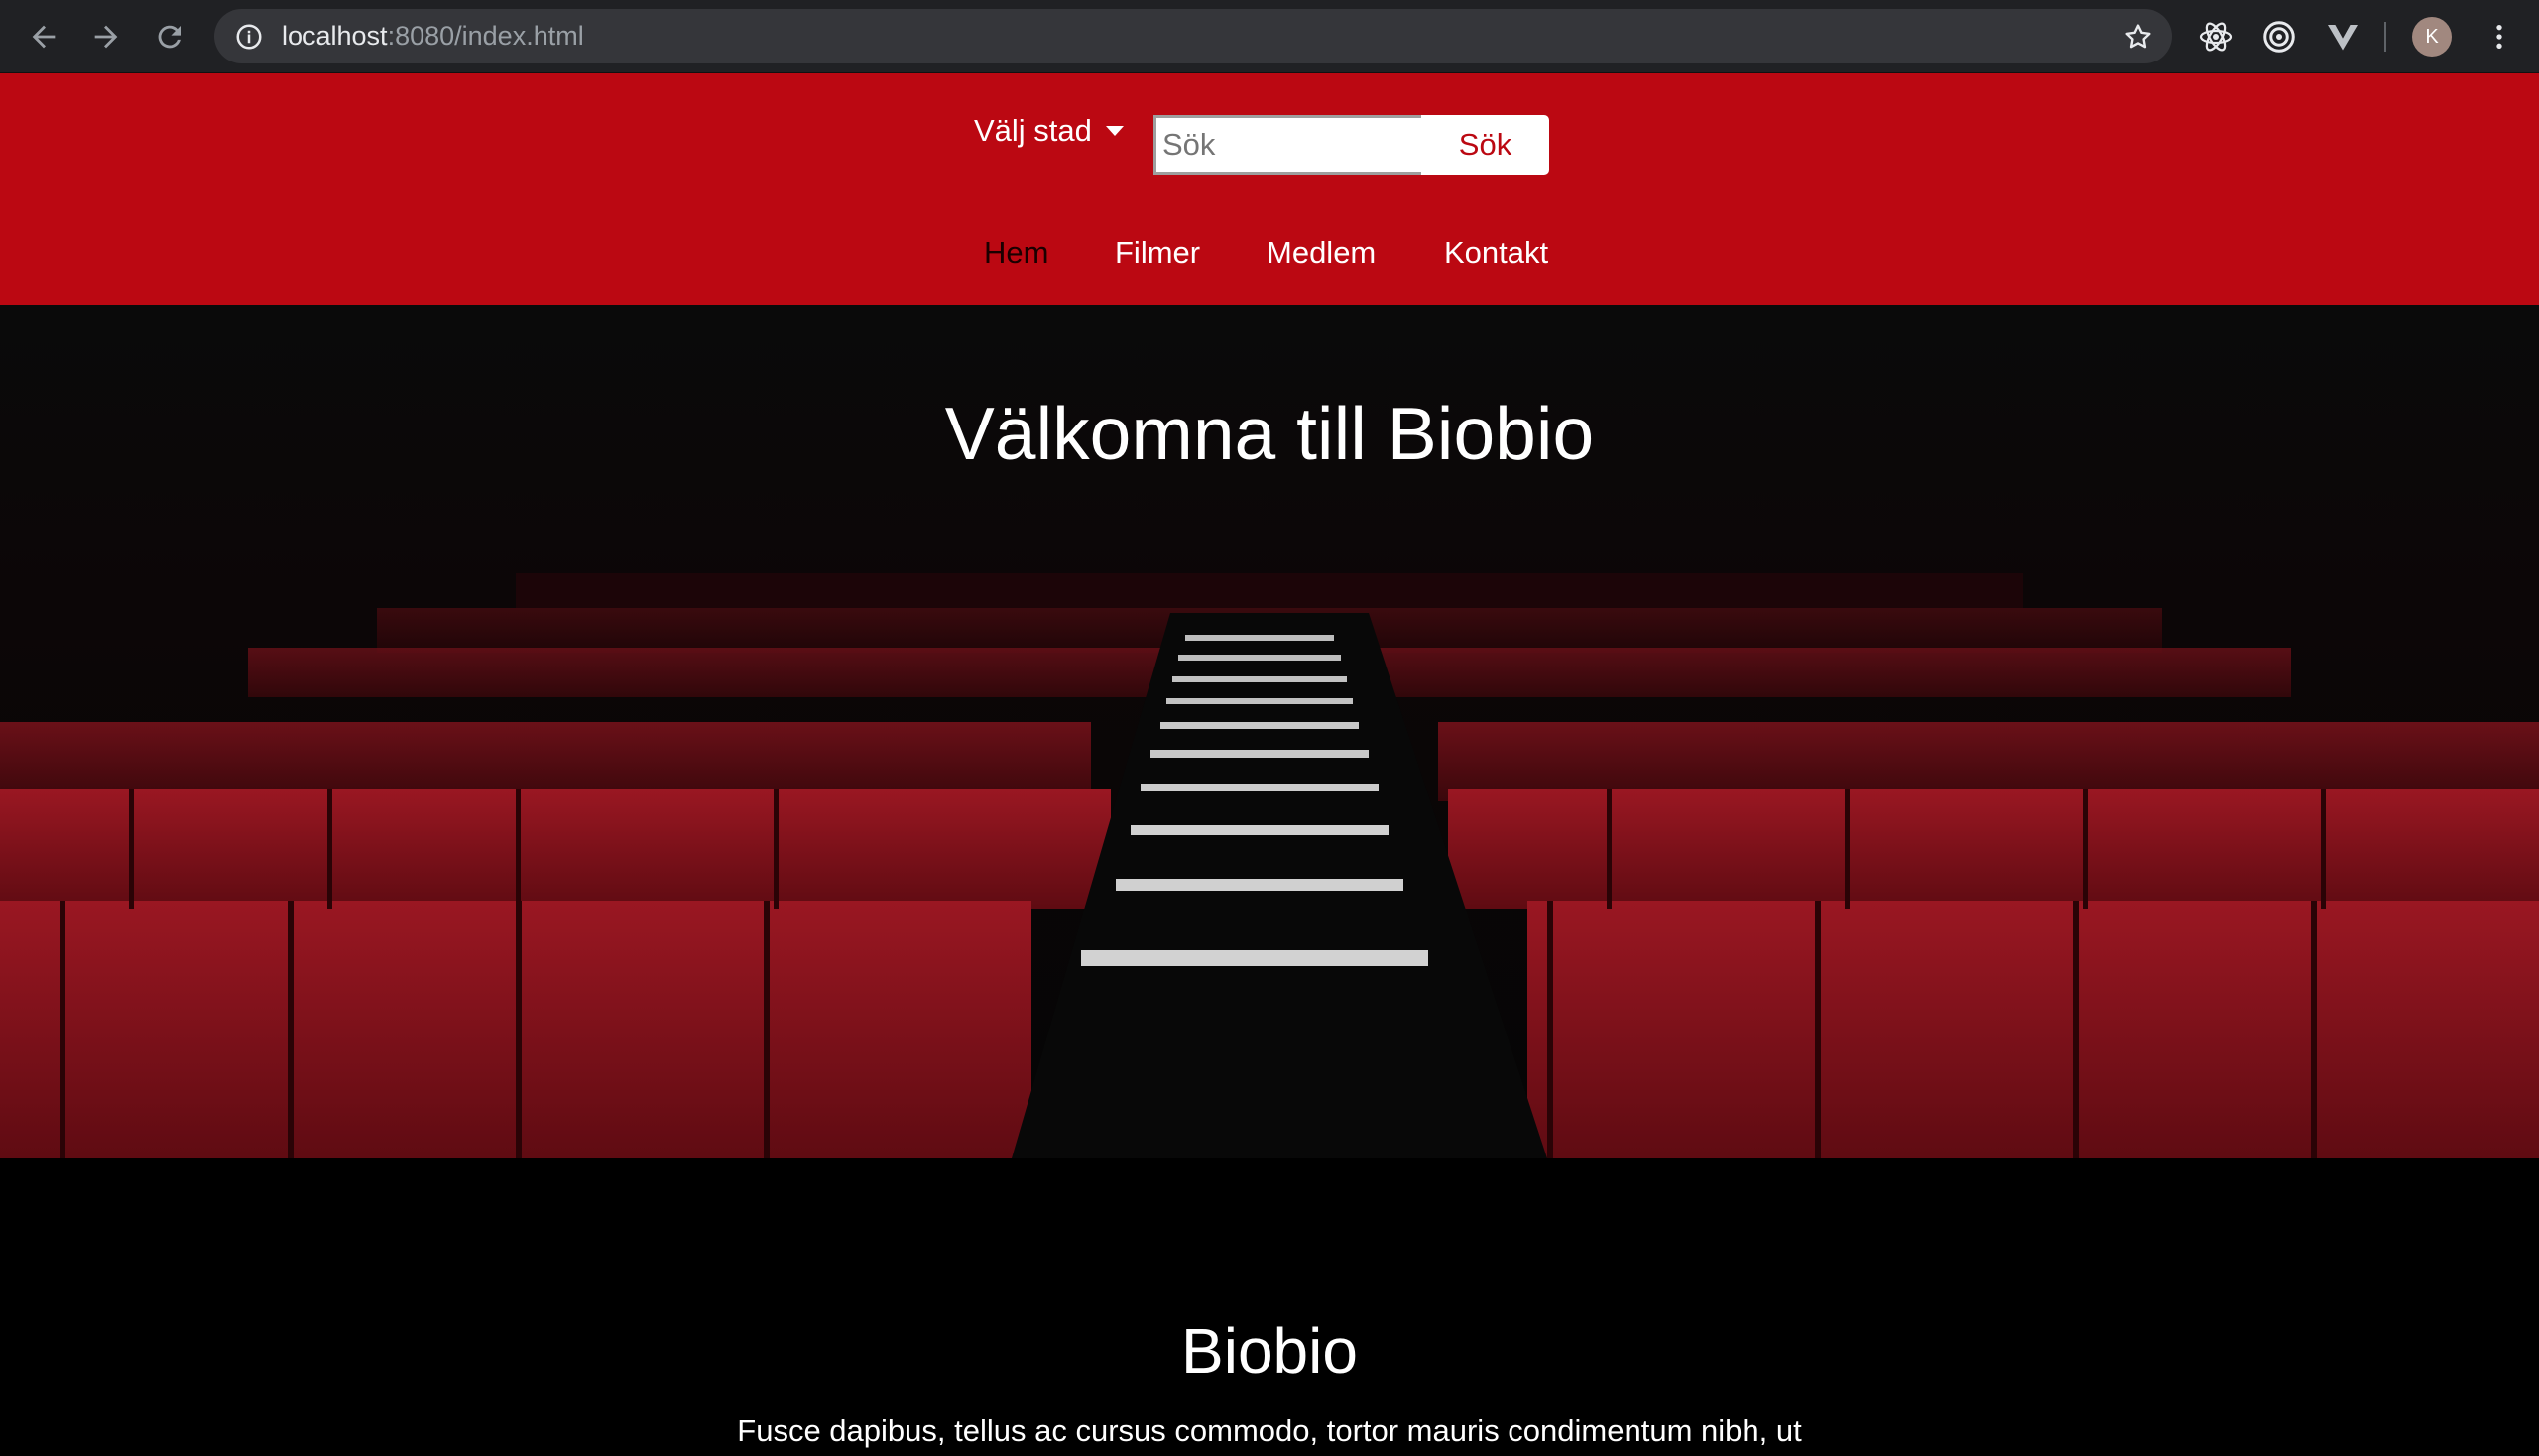 Image resolution: width=2539 pixels, height=1456 pixels. I want to click on info-icon, so click(249, 37).